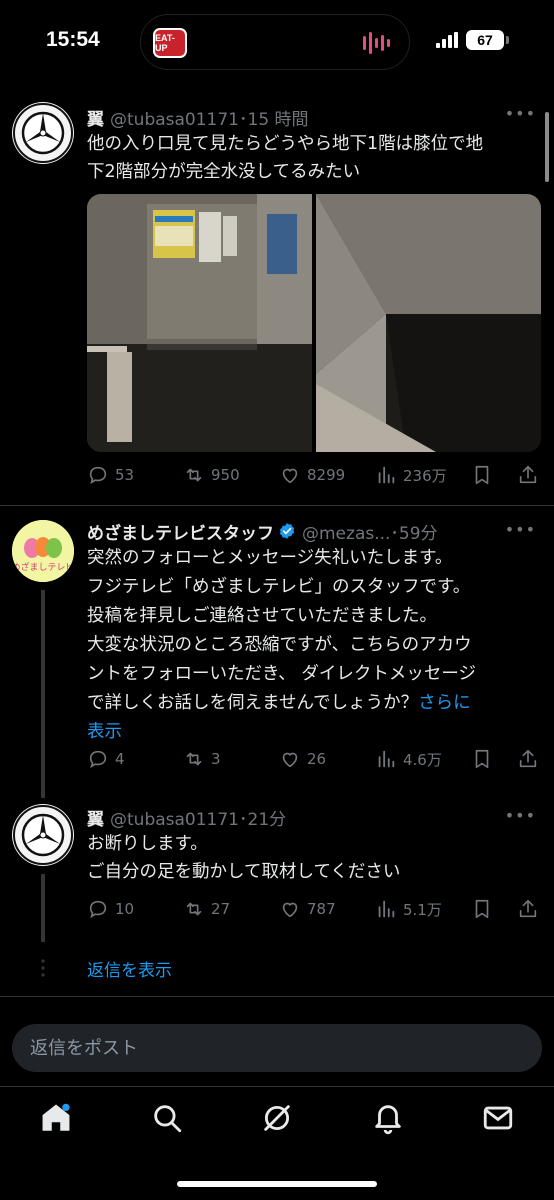 The height and width of the screenshot is (1200, 554). Describe the element at coordinates (216, 759) in the screenshot. I see `repost-count: 3` at that location.